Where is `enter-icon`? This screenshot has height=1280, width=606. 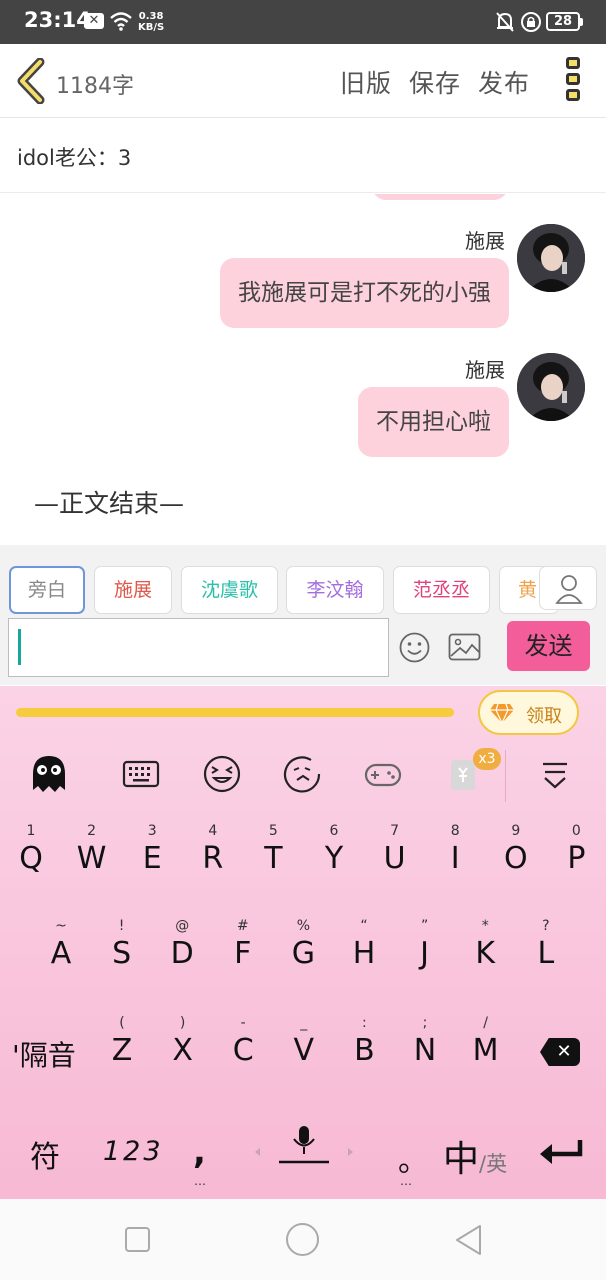
enter-icon is located at coordinates (561, 1151).